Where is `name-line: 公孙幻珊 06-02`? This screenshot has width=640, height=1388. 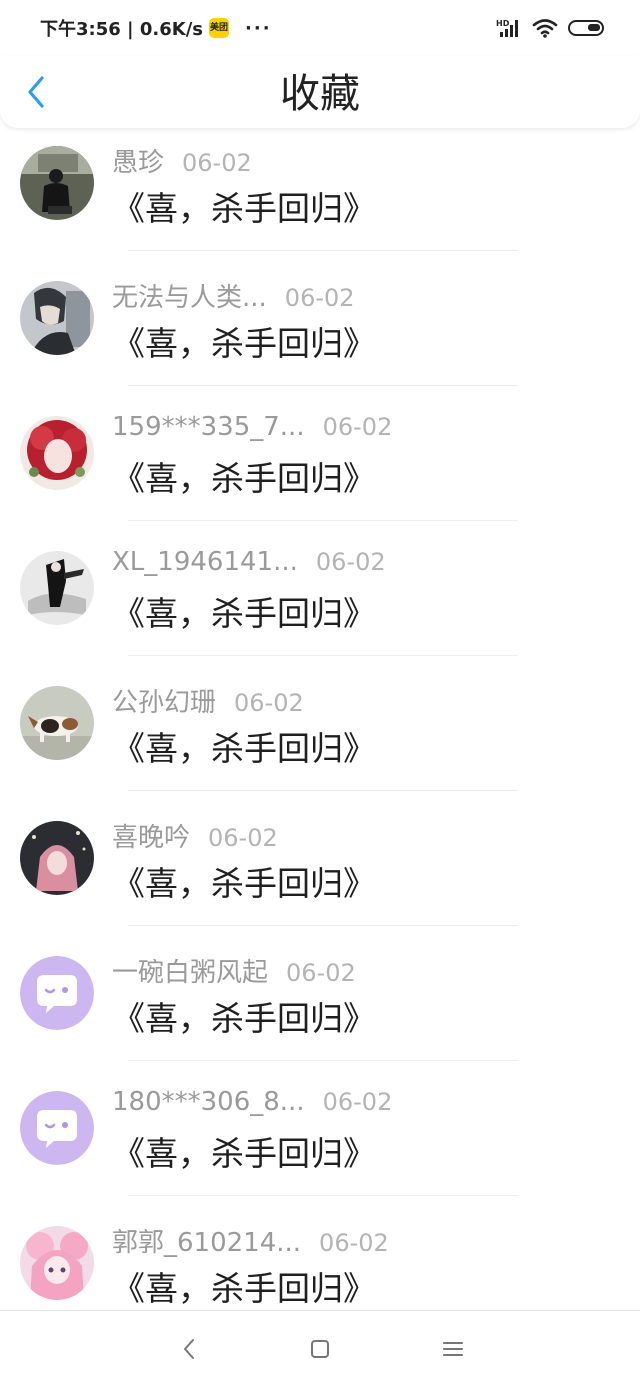
name-line: 公孙幻珊 06-02 is located at coordinates (208, 700).